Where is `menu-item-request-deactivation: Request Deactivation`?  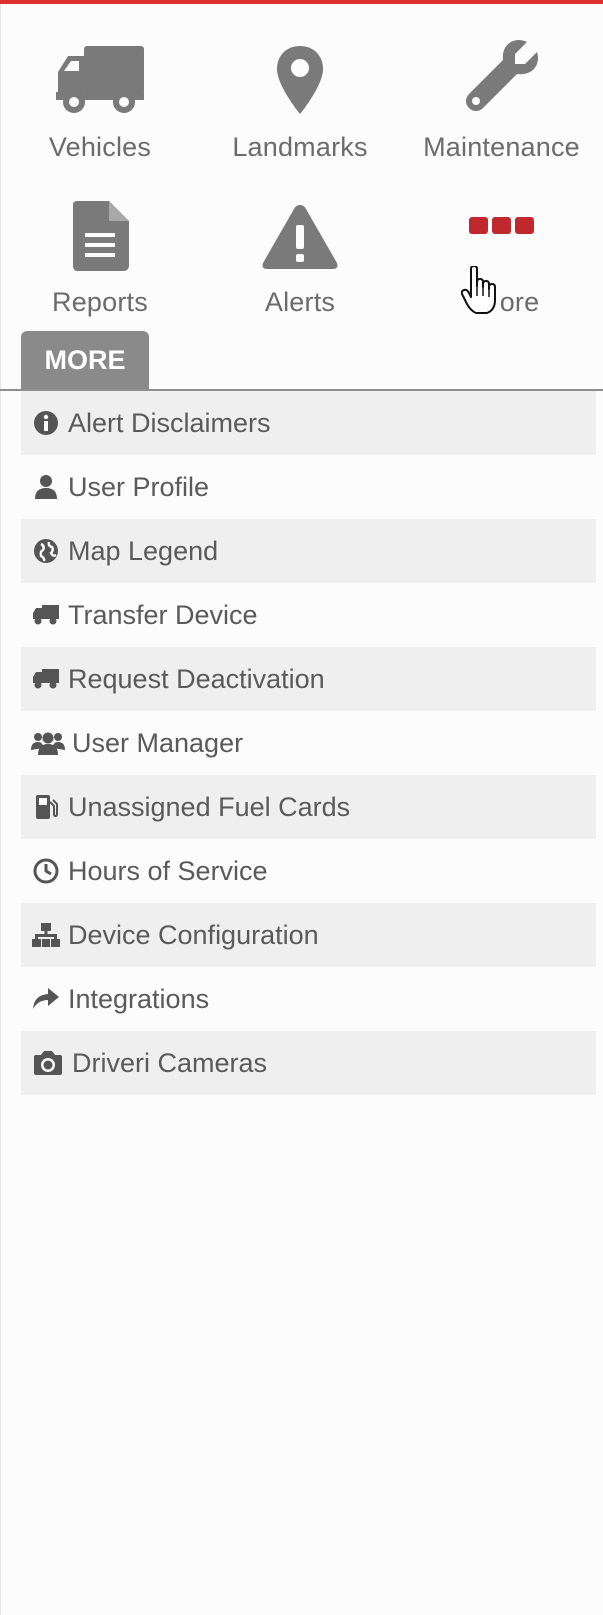
menu-item-request-deactivation: Request Deactivation is located at coordinates (308, 679).